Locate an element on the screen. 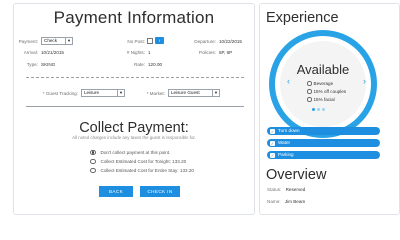 This screenshot has width=400, height=240. collect-payment-title: Collect Payment: is located at coordinates (134, 128).